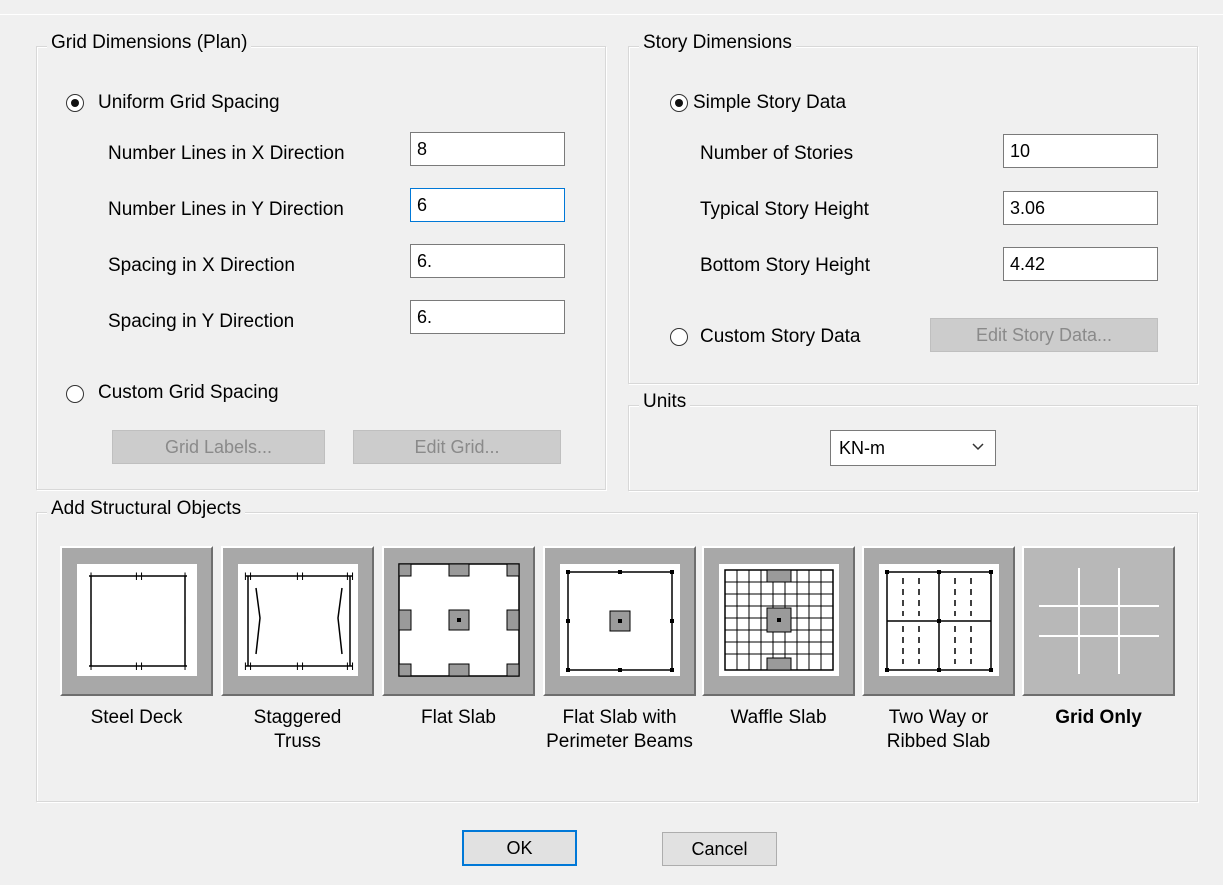 Image resolution: width=1223 pixels, height=885 pixels. I want to click on grid-only-label: Grid Only, so click(1098, 717).